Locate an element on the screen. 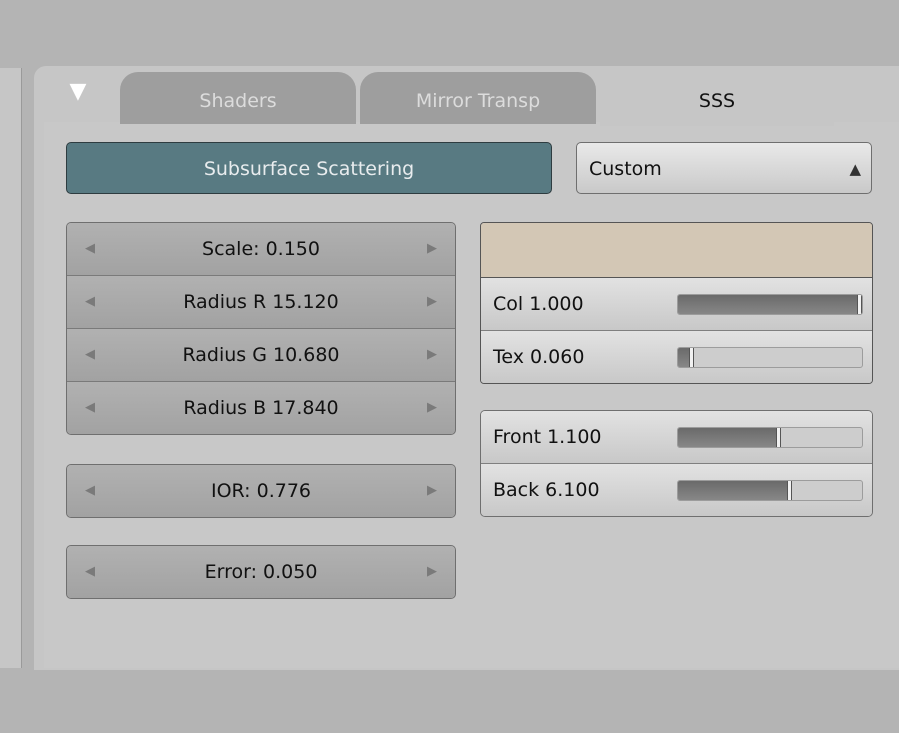  col-slider: Col 1.000 is located at coordinates (676, 304).